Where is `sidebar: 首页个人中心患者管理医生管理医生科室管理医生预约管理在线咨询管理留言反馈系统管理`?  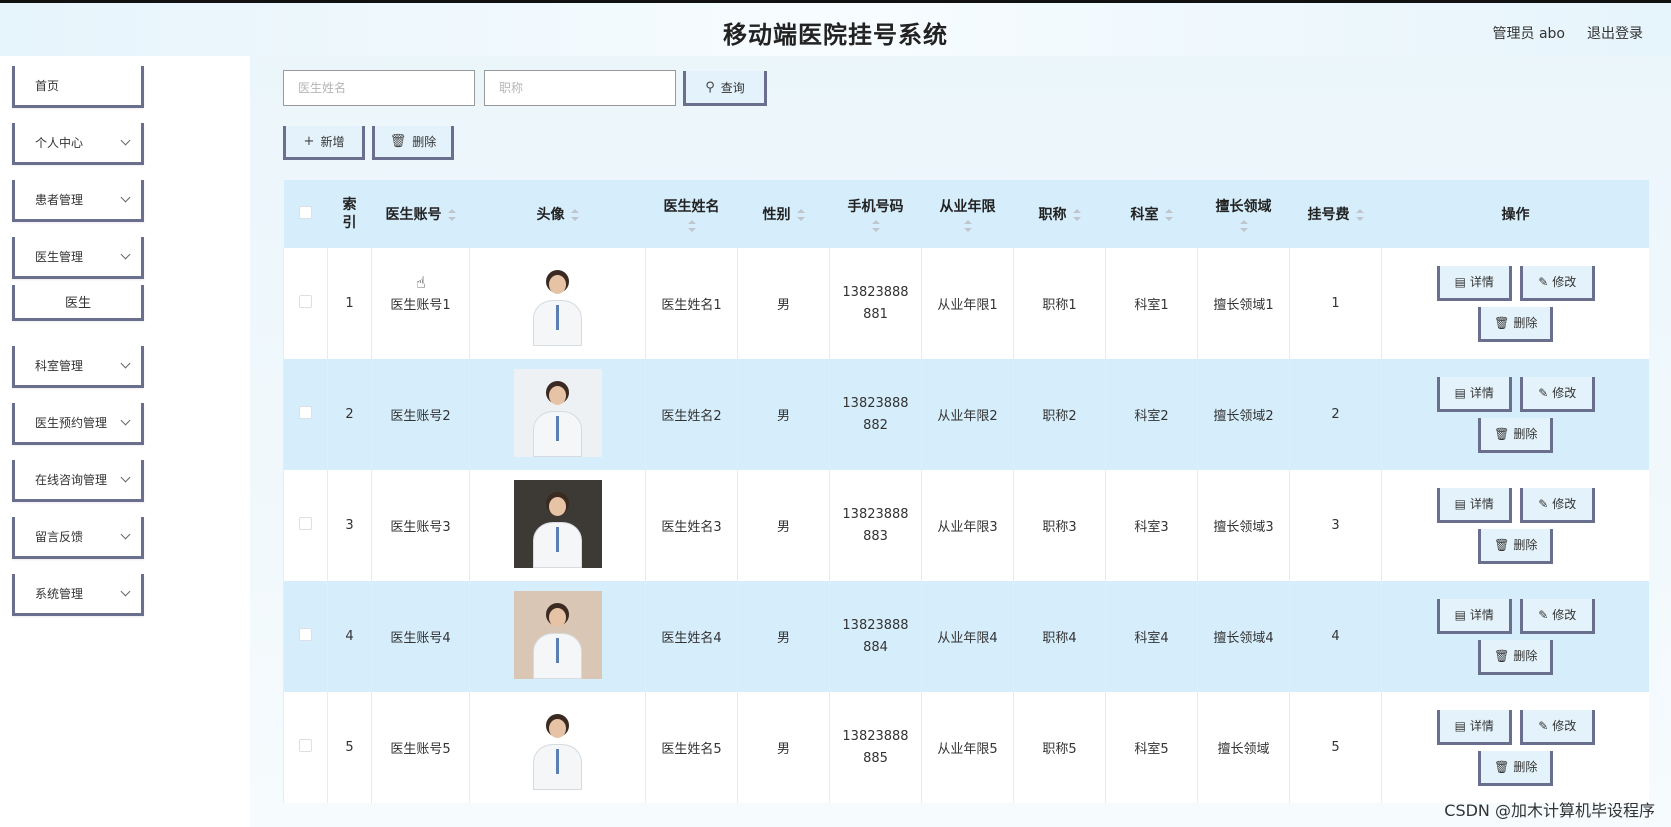
sidebar: 首页个人中心患者管理医生管理医生科室管理医生预约管理在线咨询管理留言反馈系统管理 is located at coordinates (125, 441).